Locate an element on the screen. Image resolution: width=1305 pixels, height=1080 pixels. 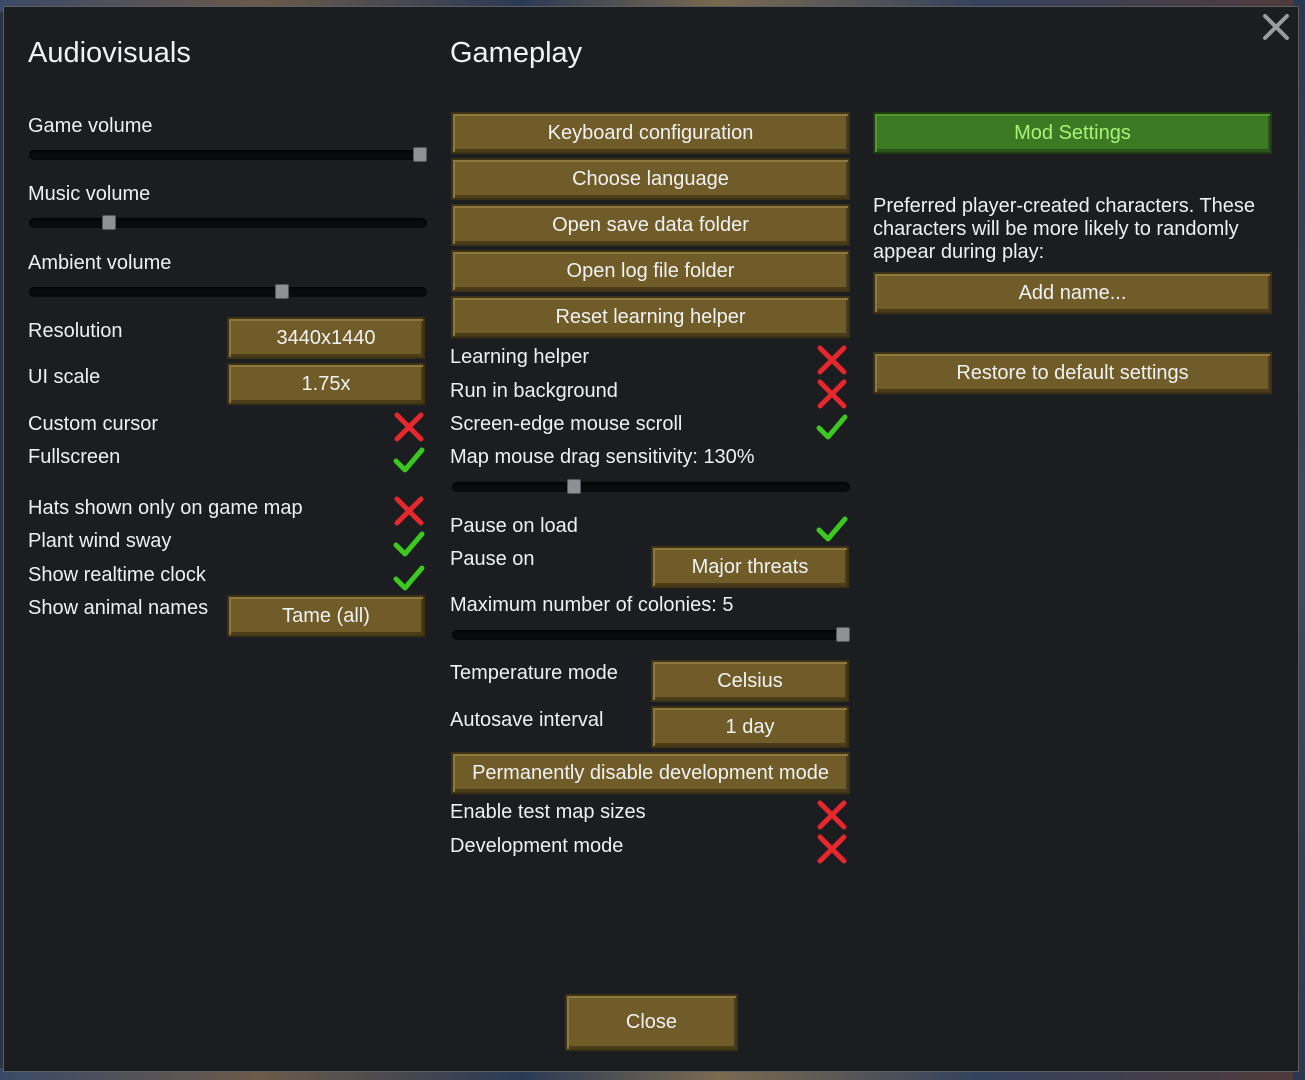
ui-scale-button: 1.75x is located at coordinates (326, 384).